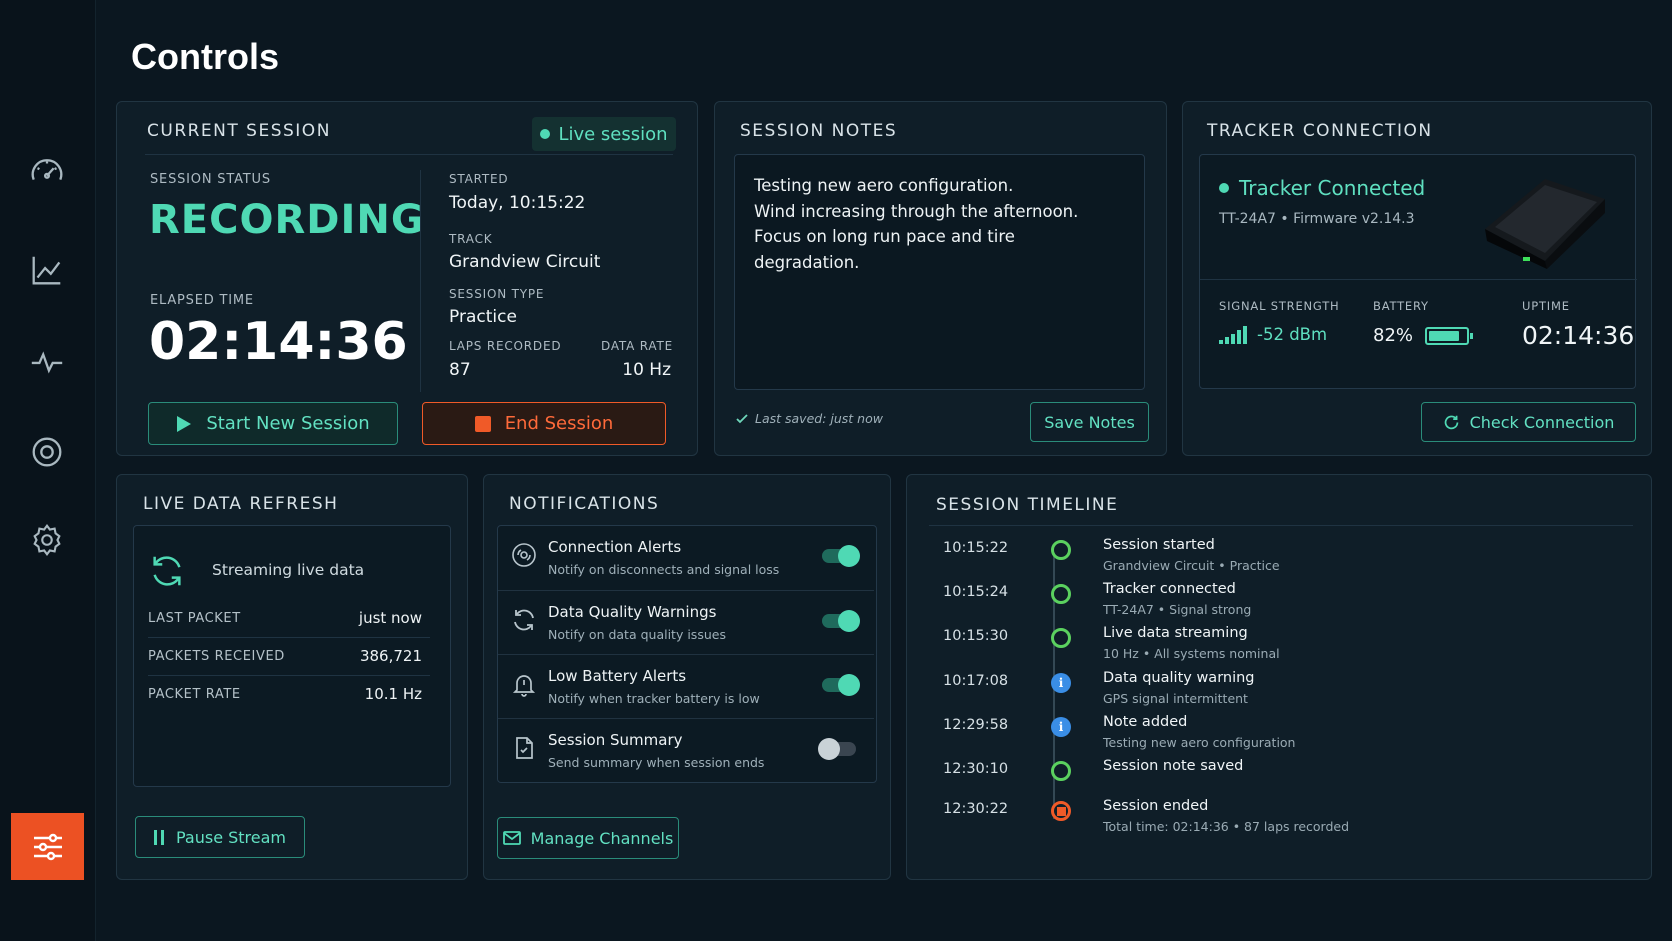 This screenshot has height=941, width=1672. What do you see at coordinates (1177, 609) in the screenshot?
I see `event-description: TT-24A7 • Signal strong` at bounding box center [1177, 609].